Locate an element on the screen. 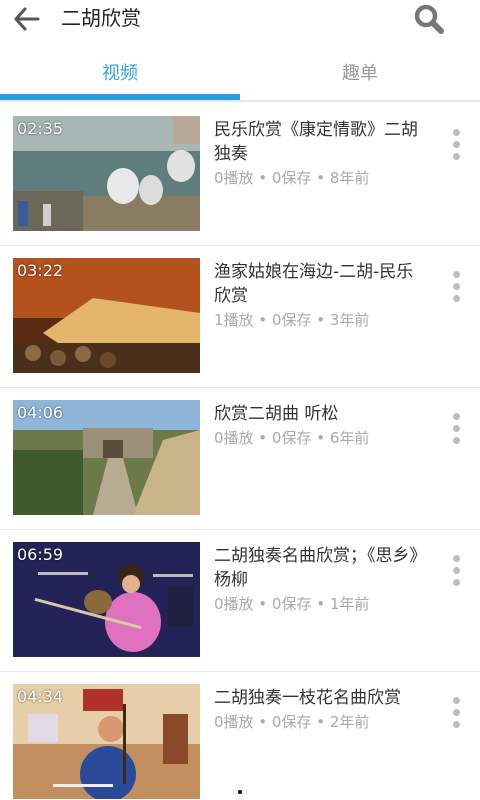 The width and height of the screenshot is (480, 800). scroll-indicator-dot is located at coordinates (240, 792).